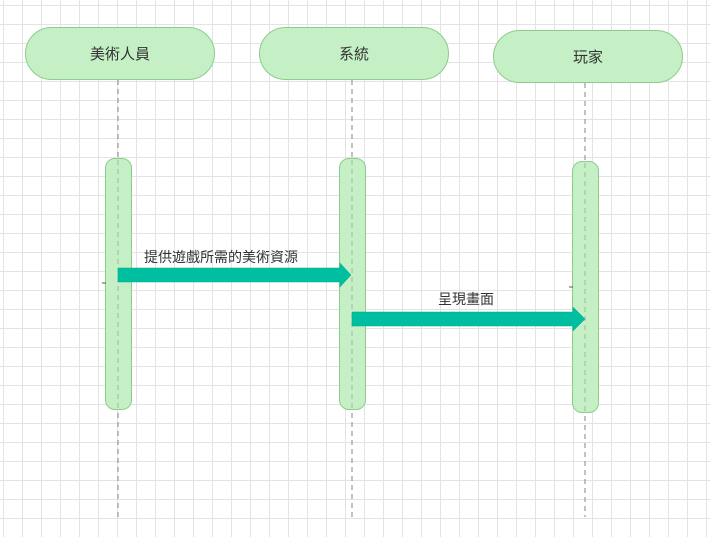 The image size is (710, 537). Describe the element at coordinates (466, 300) in the screenshot. I see `message-label-1: 呈現畫面` at that location.